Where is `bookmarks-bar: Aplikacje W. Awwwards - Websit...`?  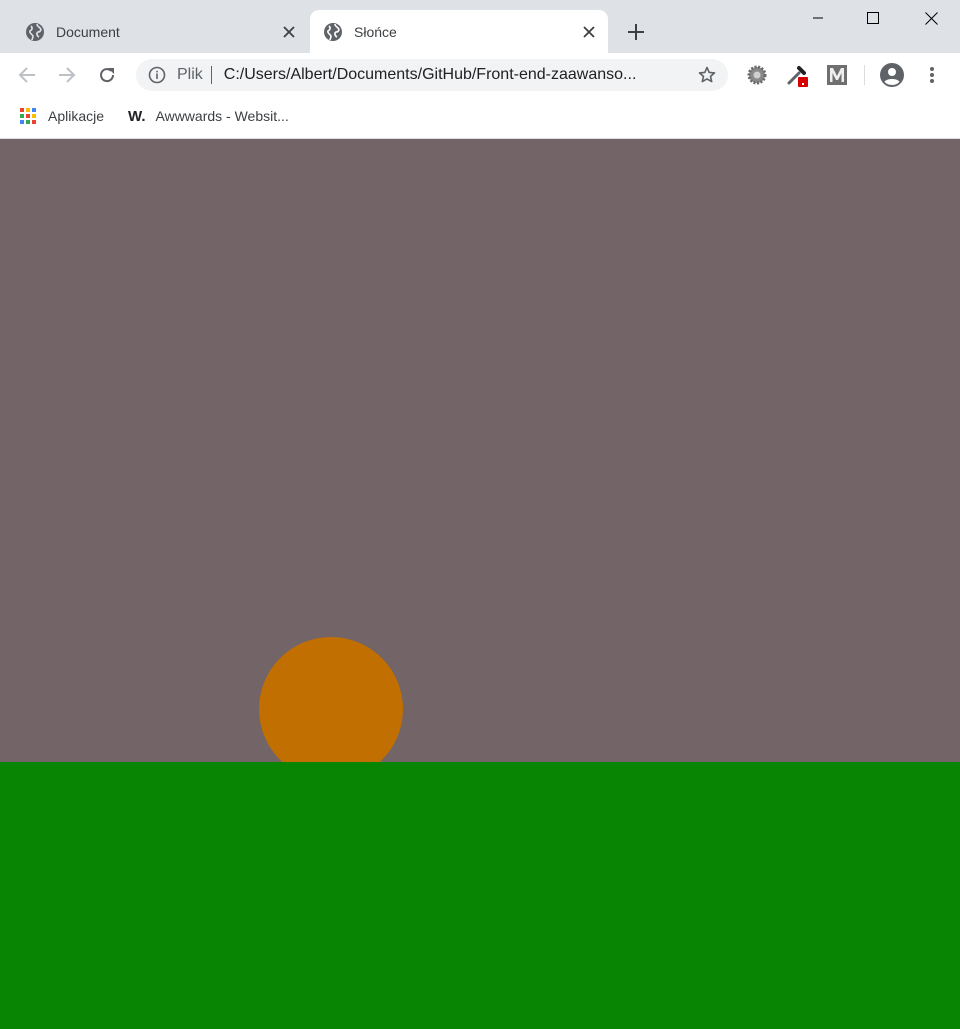 bookmarks-bar: Aplikacje W. Awwwards - Websit... is located at coordinates (480, 118).